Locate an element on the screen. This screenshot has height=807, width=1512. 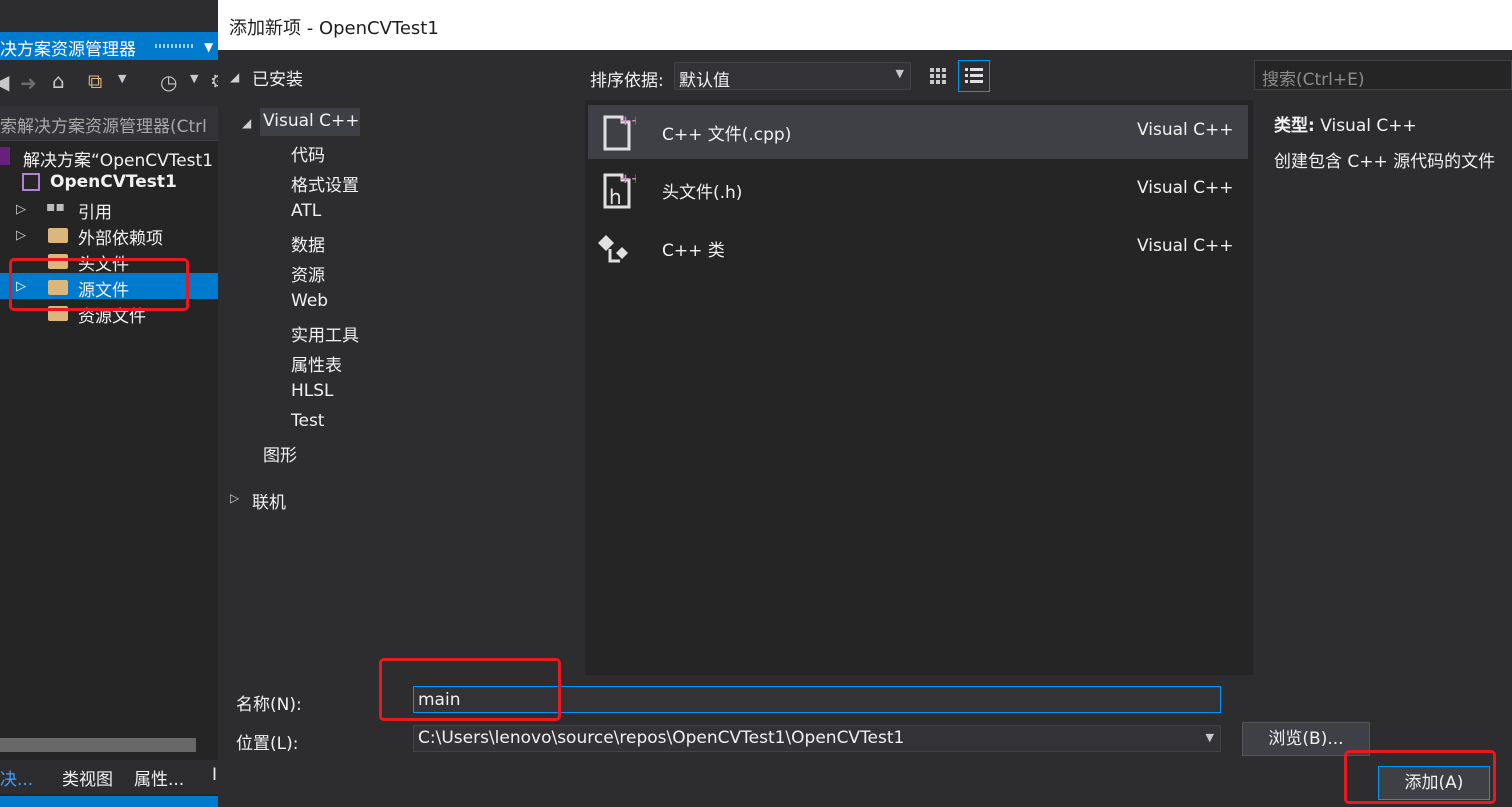
solution-explorer-title: 决方案资源管理器 is located at coordinates (68, 50).